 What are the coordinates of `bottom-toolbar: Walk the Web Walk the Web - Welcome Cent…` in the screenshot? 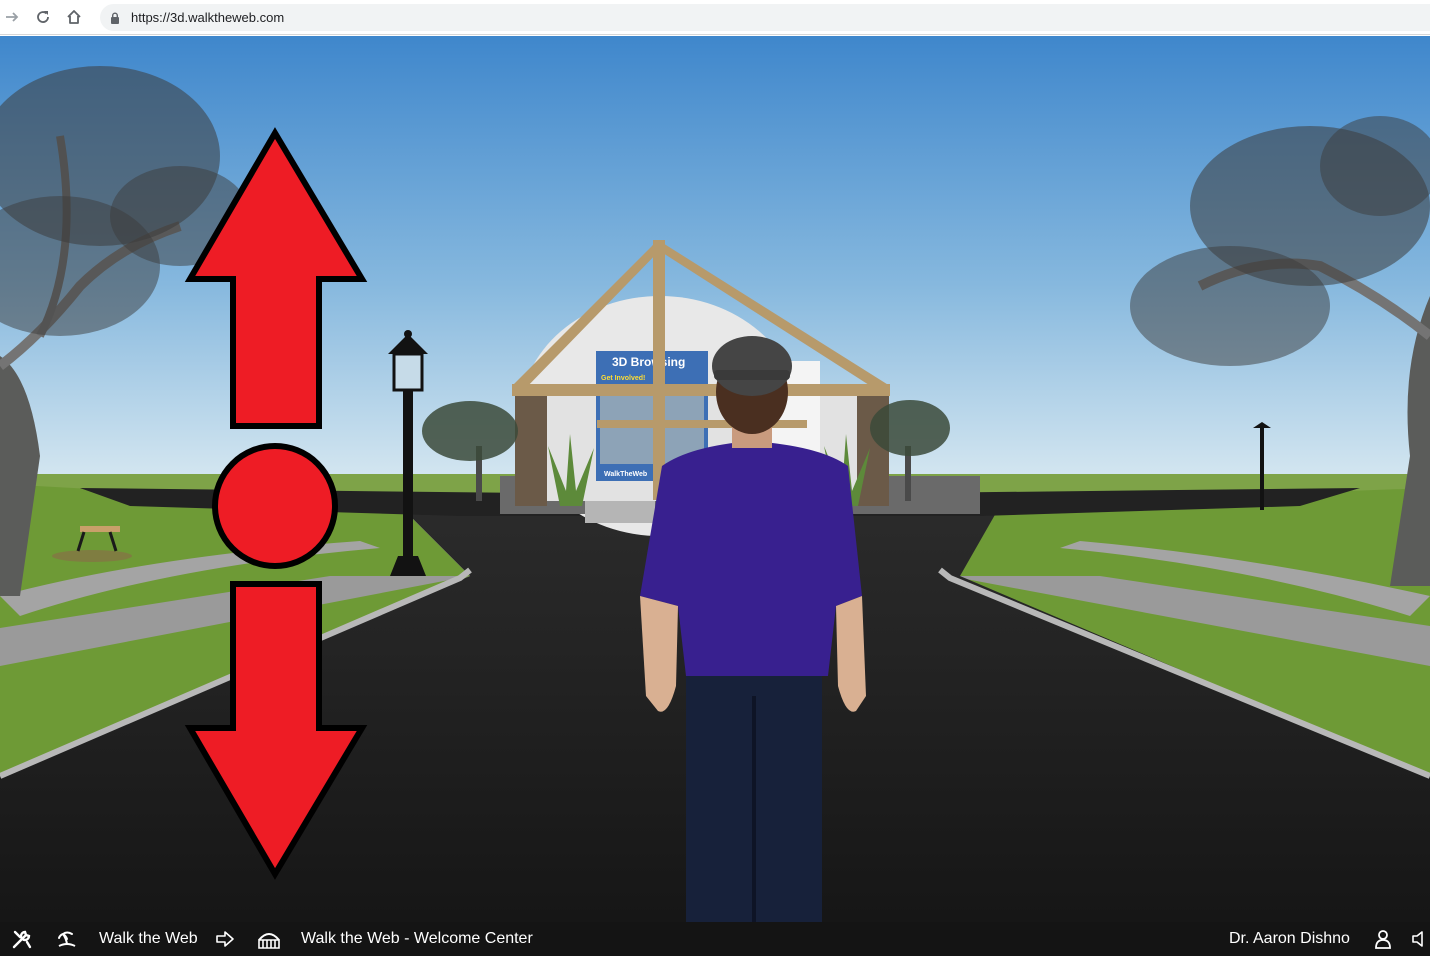 It's located at (715, 939).